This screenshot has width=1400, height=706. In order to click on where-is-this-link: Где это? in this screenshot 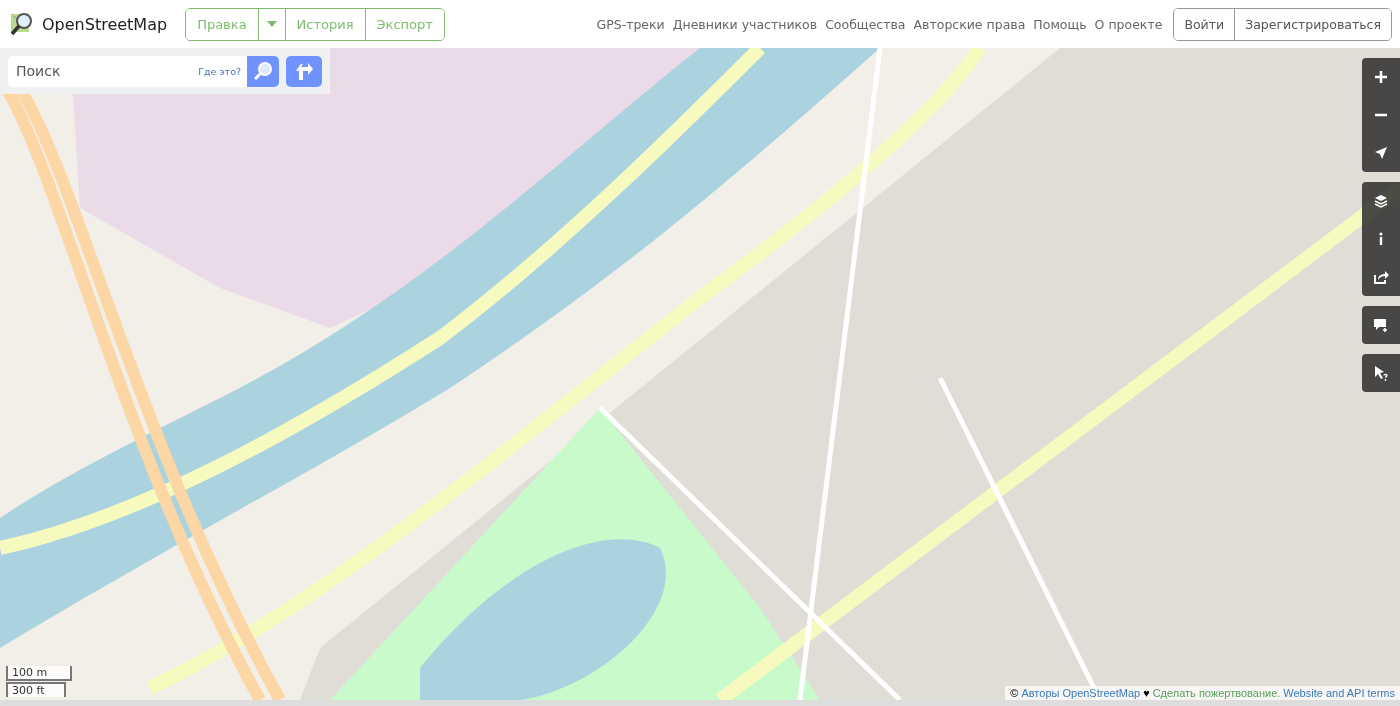, I will do `click(219, 71)`.